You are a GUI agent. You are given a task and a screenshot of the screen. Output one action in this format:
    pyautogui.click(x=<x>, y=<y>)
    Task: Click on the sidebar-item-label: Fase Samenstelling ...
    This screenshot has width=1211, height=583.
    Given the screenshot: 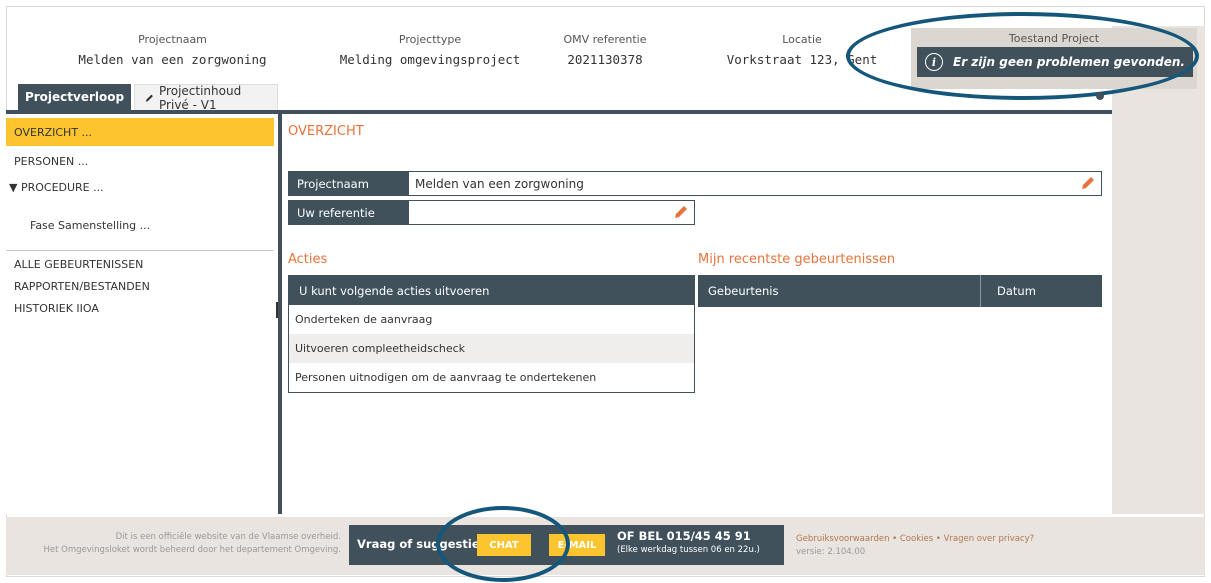 What is the action you would take?
    pyautogui.click(x=90, y=225)
    